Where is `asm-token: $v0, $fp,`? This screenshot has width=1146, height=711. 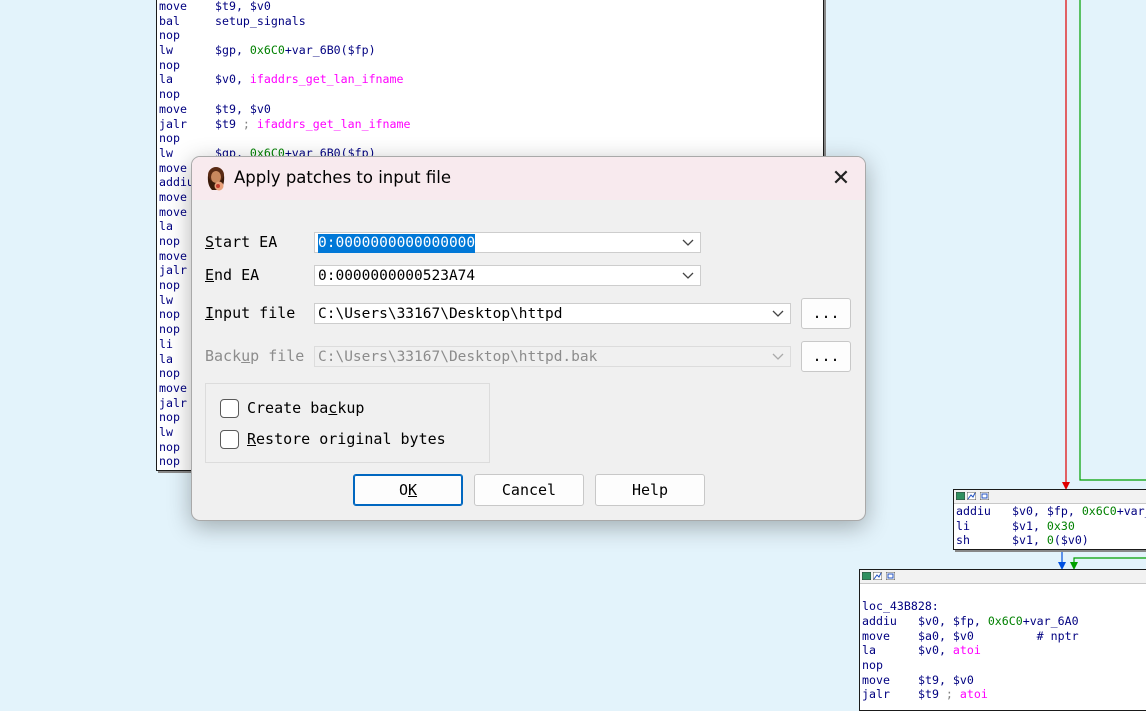 asm-token: $v0, $fp, is located at coordinates (1047, 511).